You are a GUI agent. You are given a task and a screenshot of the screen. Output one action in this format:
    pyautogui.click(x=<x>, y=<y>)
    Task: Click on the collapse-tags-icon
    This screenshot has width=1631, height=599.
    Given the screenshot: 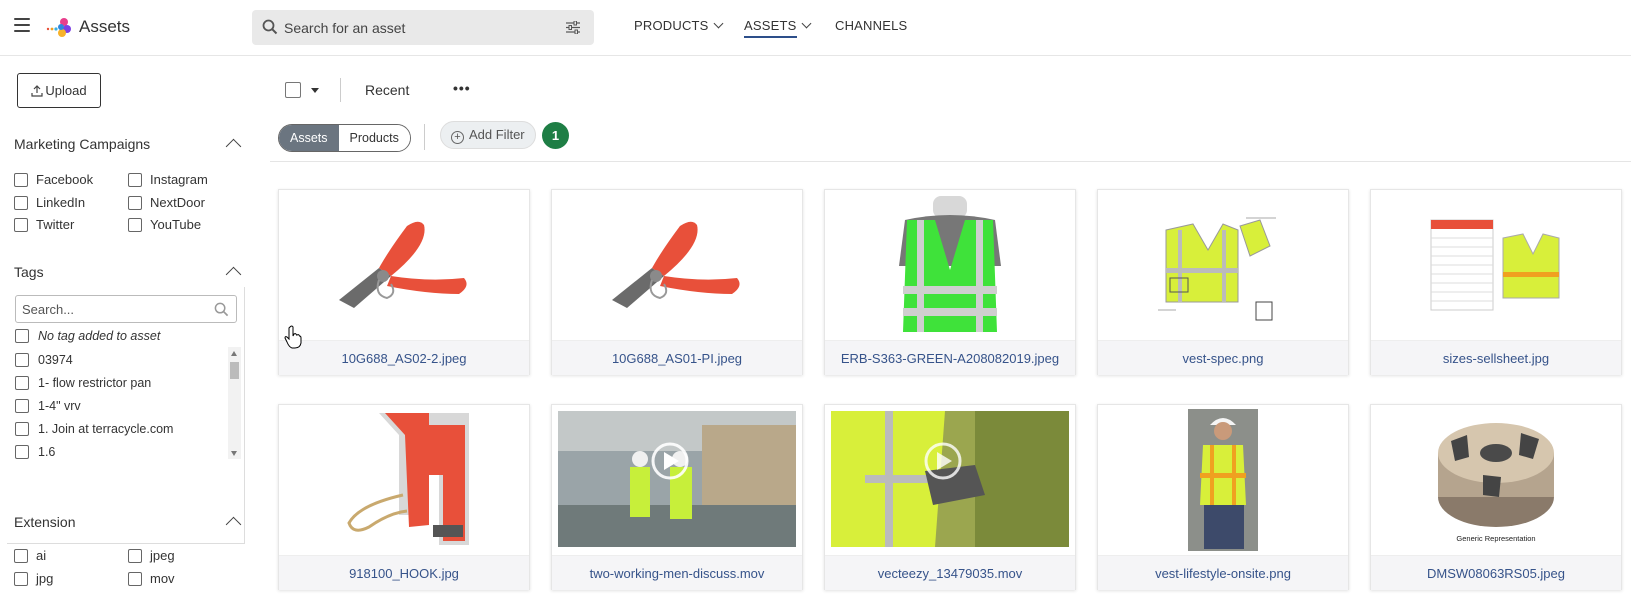 What is the action you would take?
    pyautogui.click(x=233, y=274)
    